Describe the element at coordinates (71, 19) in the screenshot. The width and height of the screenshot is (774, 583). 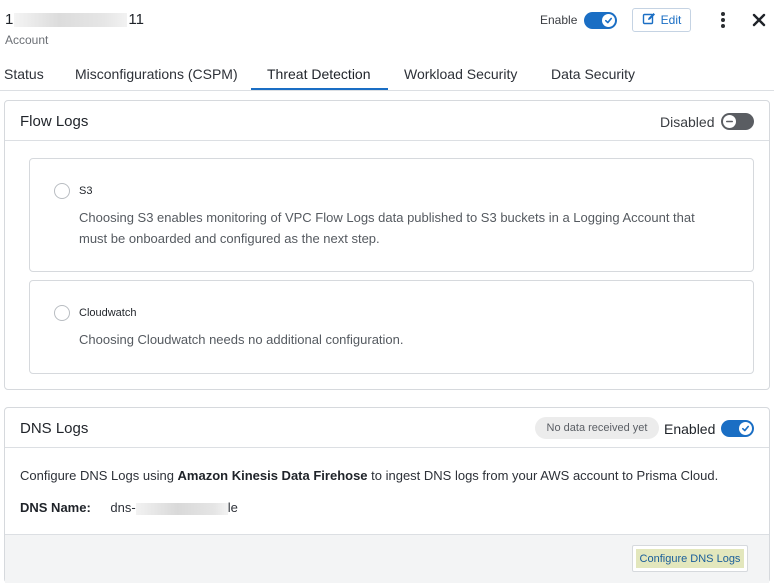
I see `redacted-account-id` at that location.